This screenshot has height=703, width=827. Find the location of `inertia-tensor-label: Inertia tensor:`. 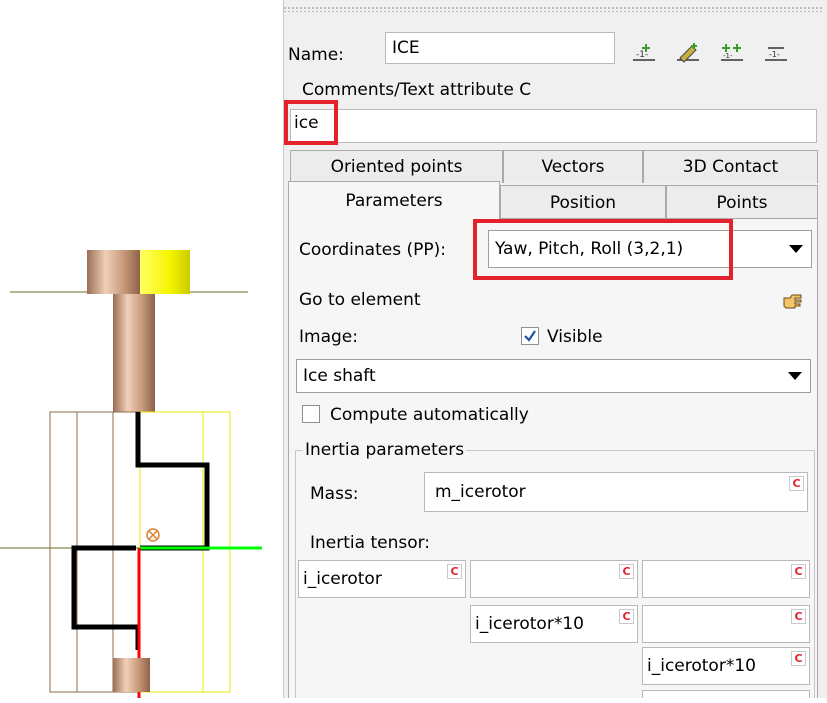

inertia-tensor-label: Inertia tensor: is located at coordinates (370, 543).